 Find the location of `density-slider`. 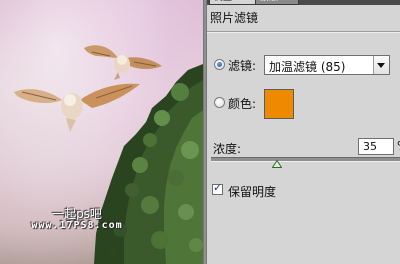

density-slider is located at coordinates (305, 159).